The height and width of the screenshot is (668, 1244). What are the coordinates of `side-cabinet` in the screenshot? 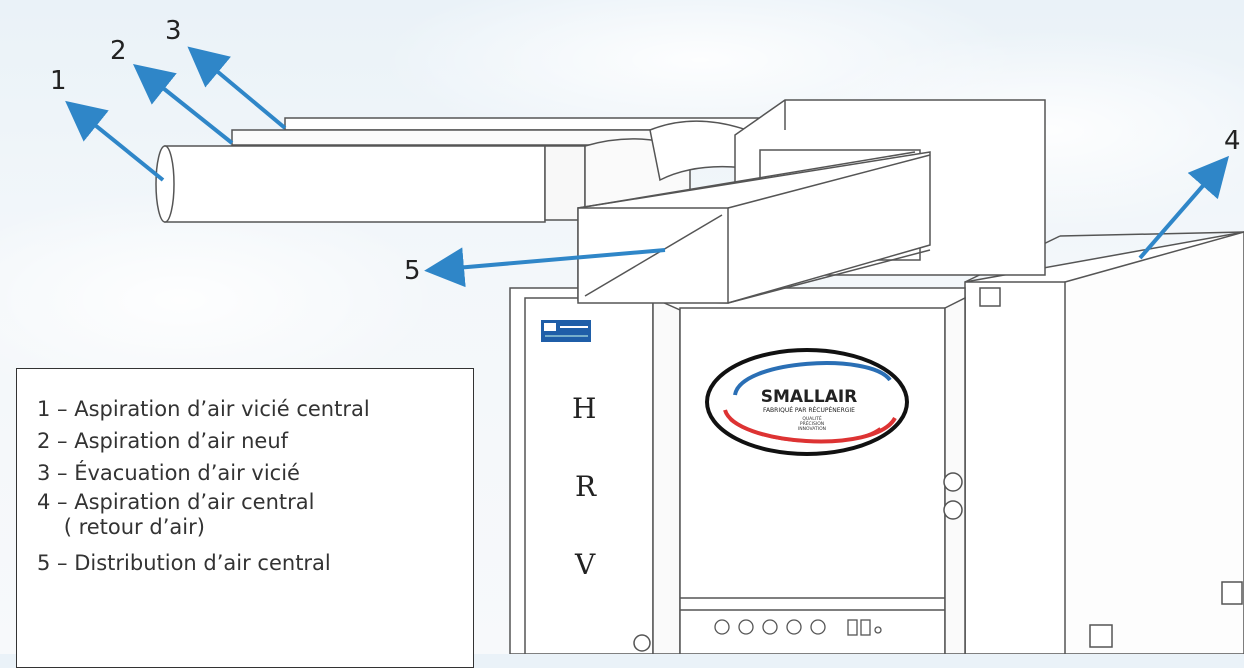 It's located at (1104, 442).